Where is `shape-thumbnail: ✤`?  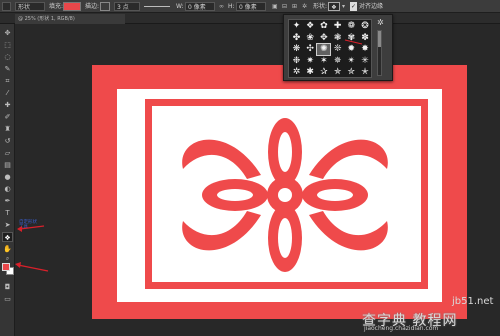 shape-thumbnail: ✤ is located at coordinates (296, 38).